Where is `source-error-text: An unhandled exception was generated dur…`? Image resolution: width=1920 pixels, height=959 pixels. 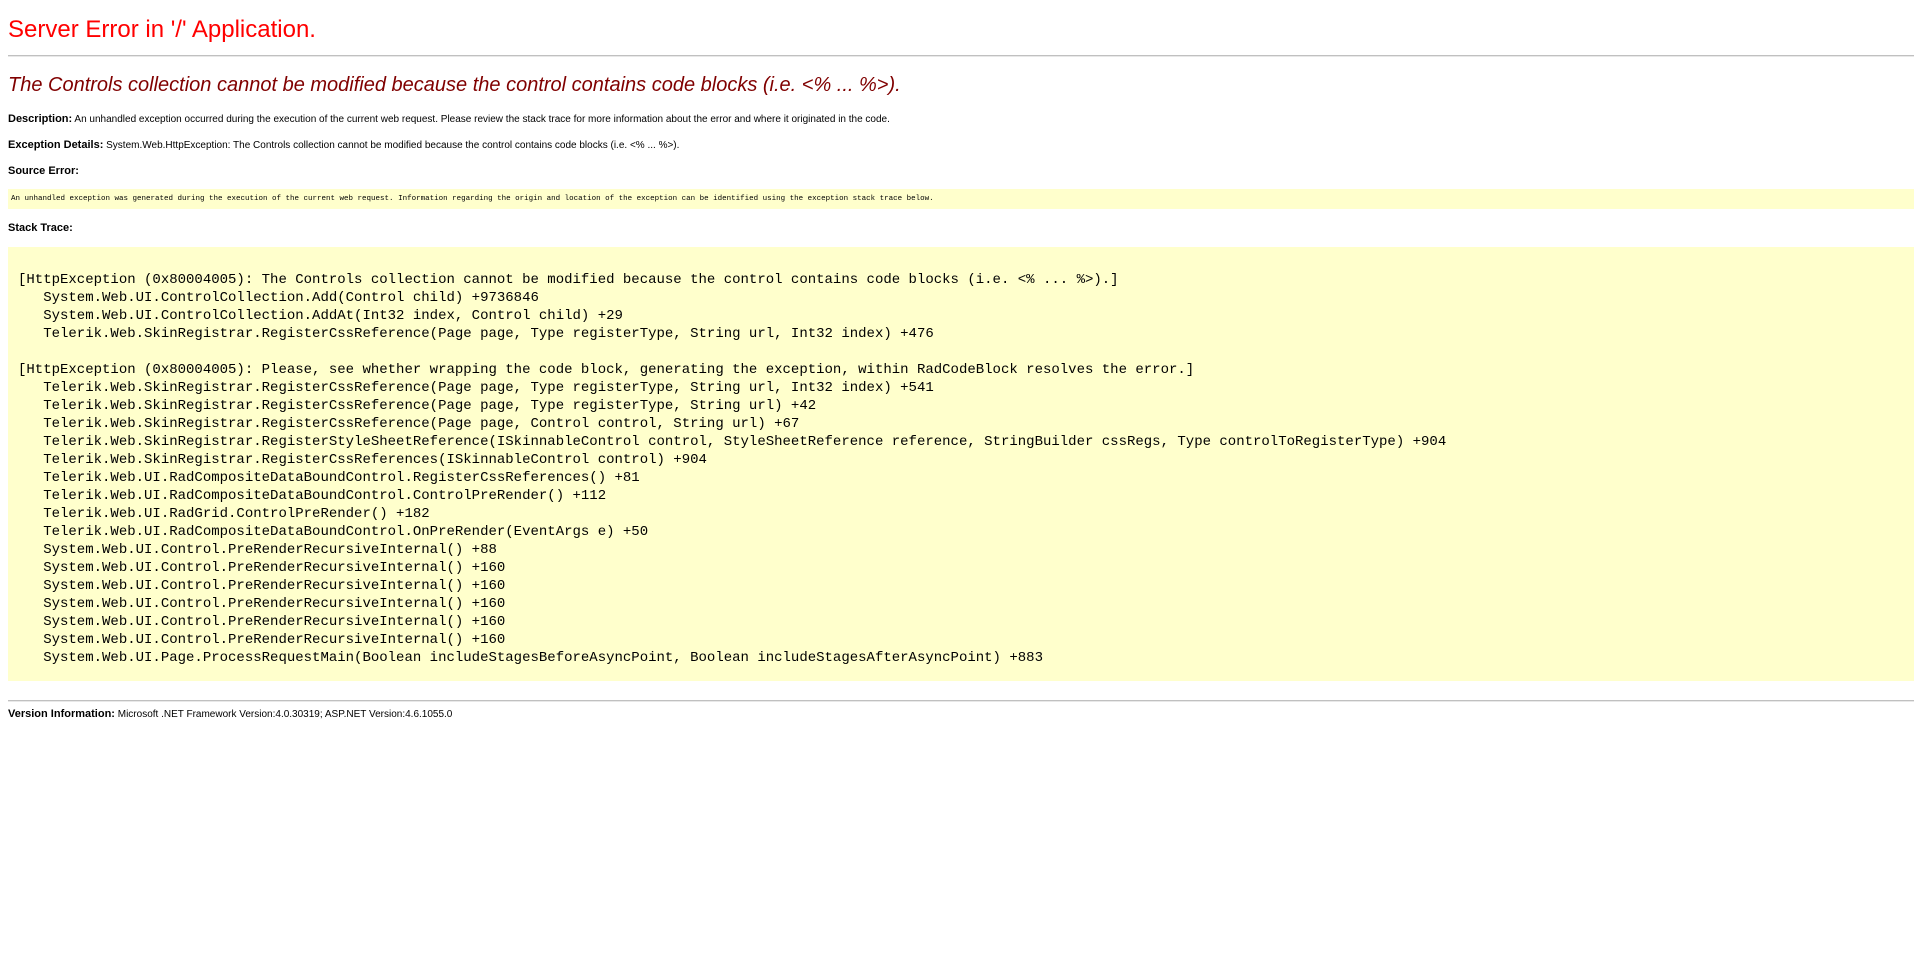
source-error-text: An unhandled exception was generated dur… is located at coordinates (472, 199).